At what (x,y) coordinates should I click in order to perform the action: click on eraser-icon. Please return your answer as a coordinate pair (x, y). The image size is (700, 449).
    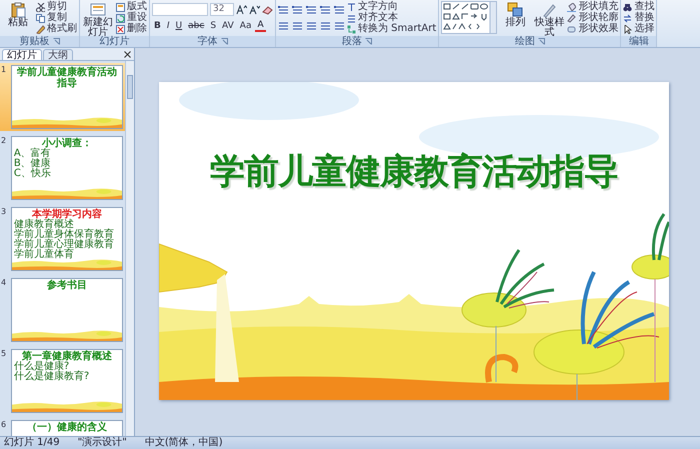
    Looking at the image, I should click on (267, 9).